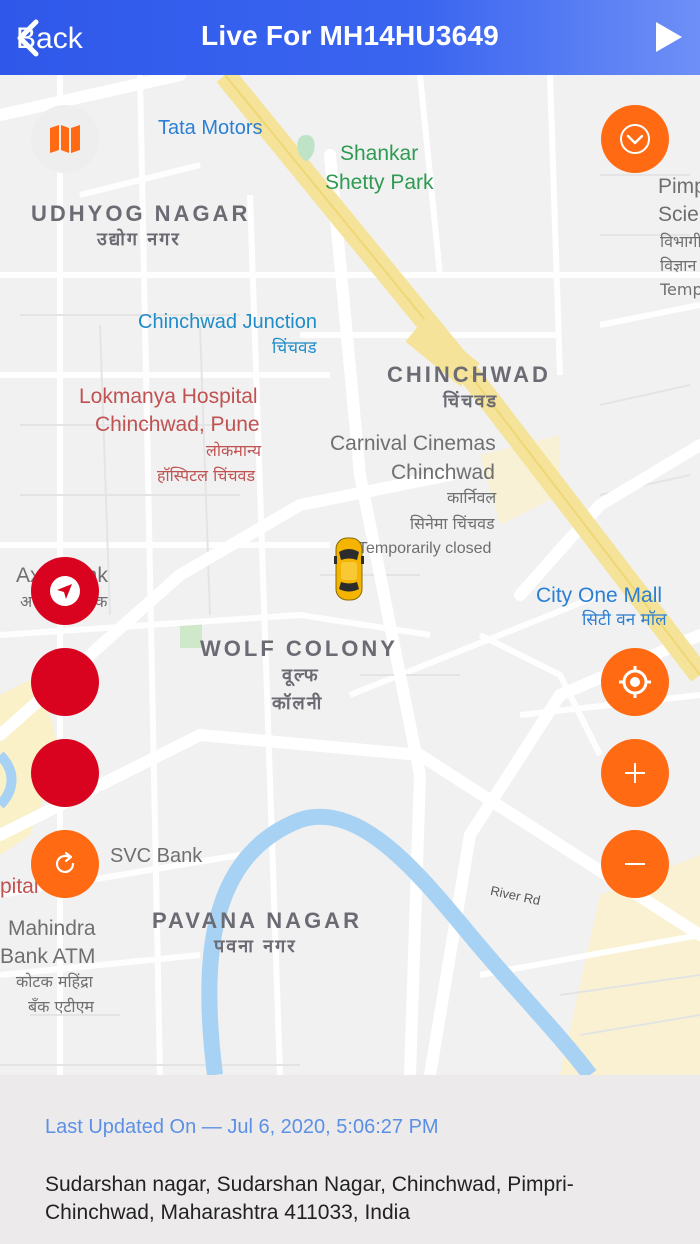  What do you see at coordinates (54, 981) in the screenshot?
I see `poi-mahindra-hi-line1: कोटक महिंद्रा` at bounding box center [54, 981].